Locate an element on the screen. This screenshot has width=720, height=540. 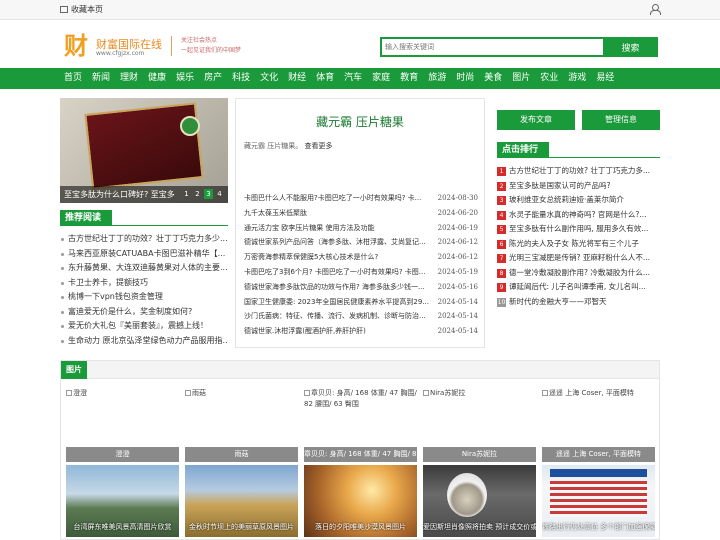
nav-item: 农业 is located at coordinates (549, 78).